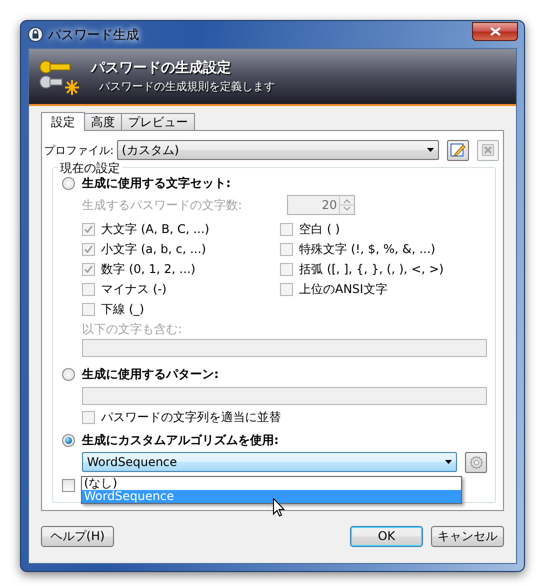  I want to click on radio-label: 生成に使用するパターン:, so click(150, 374).